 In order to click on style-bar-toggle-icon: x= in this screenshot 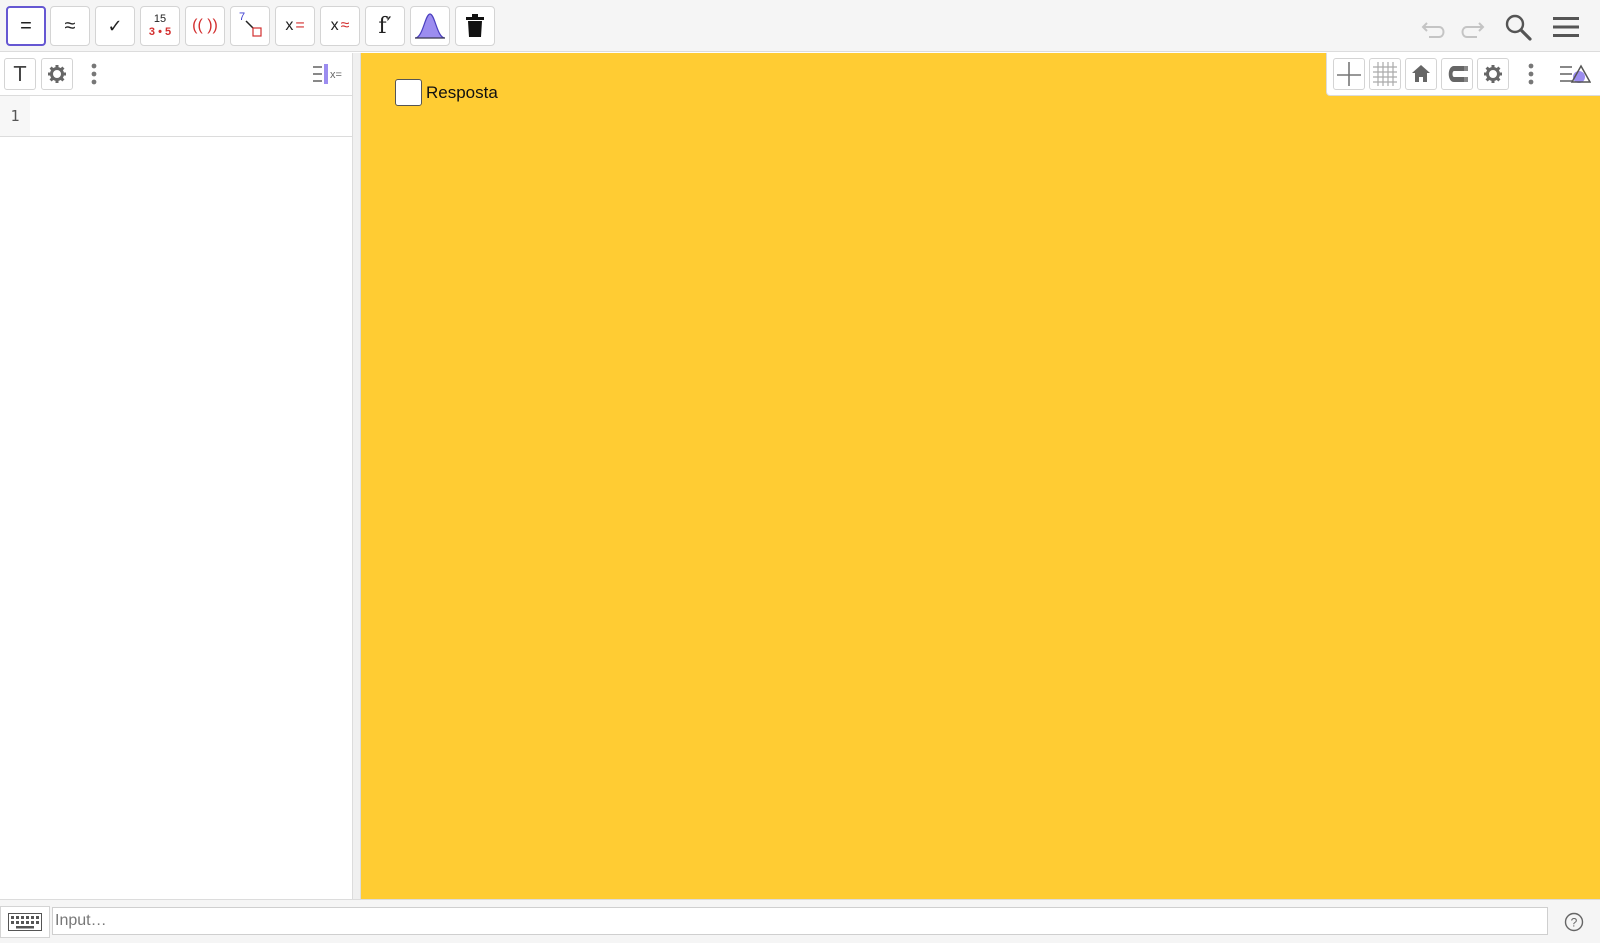, I will do `click(327, 74)`.